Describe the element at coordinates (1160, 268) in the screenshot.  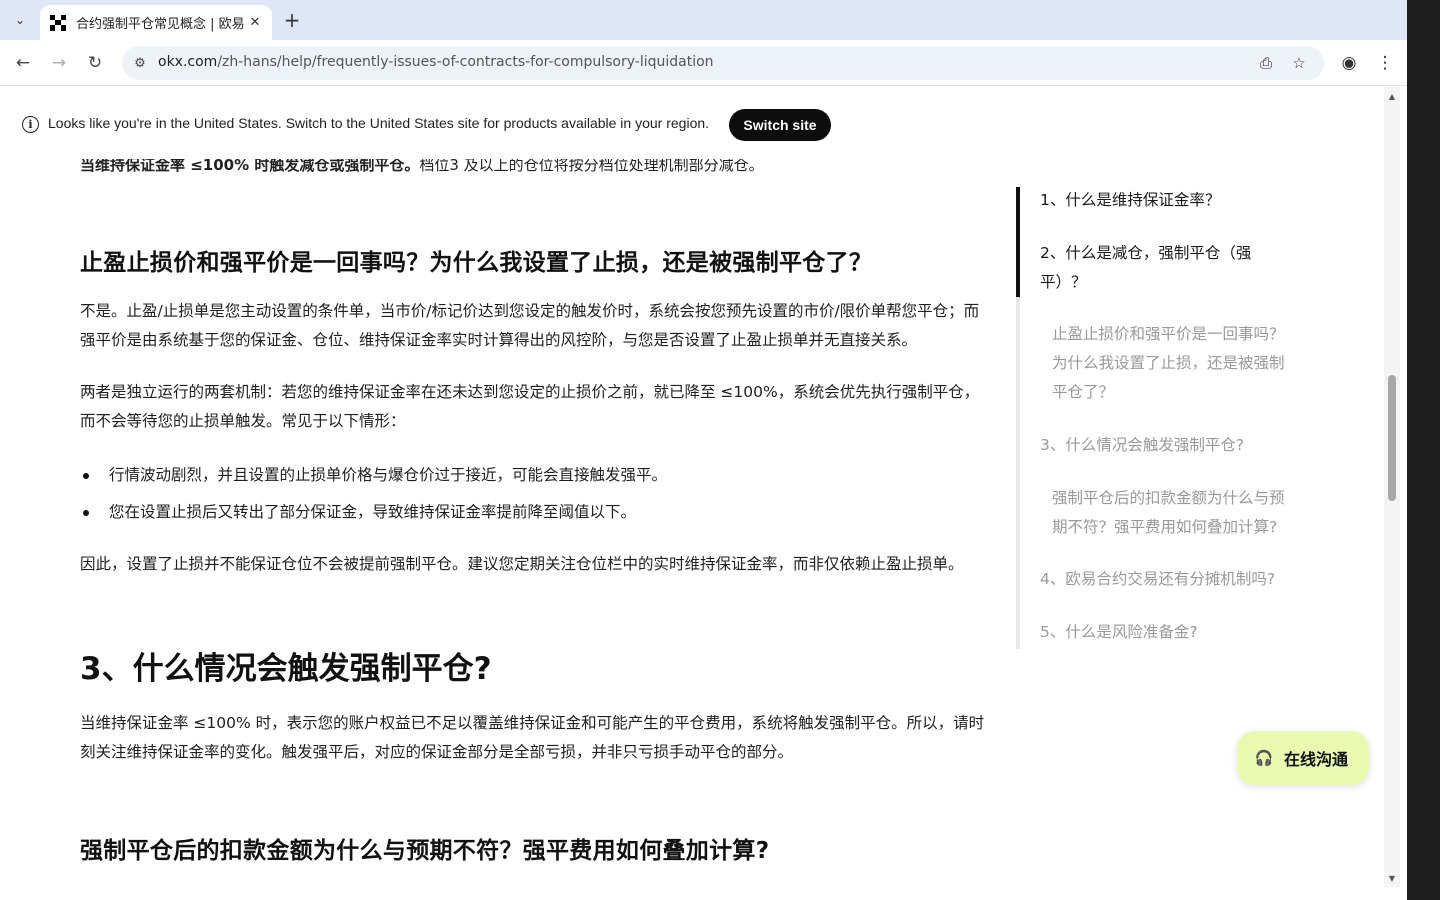
I see `toc-item-2: 2、什么是减仓，强制平仓（强平）？` at that location.